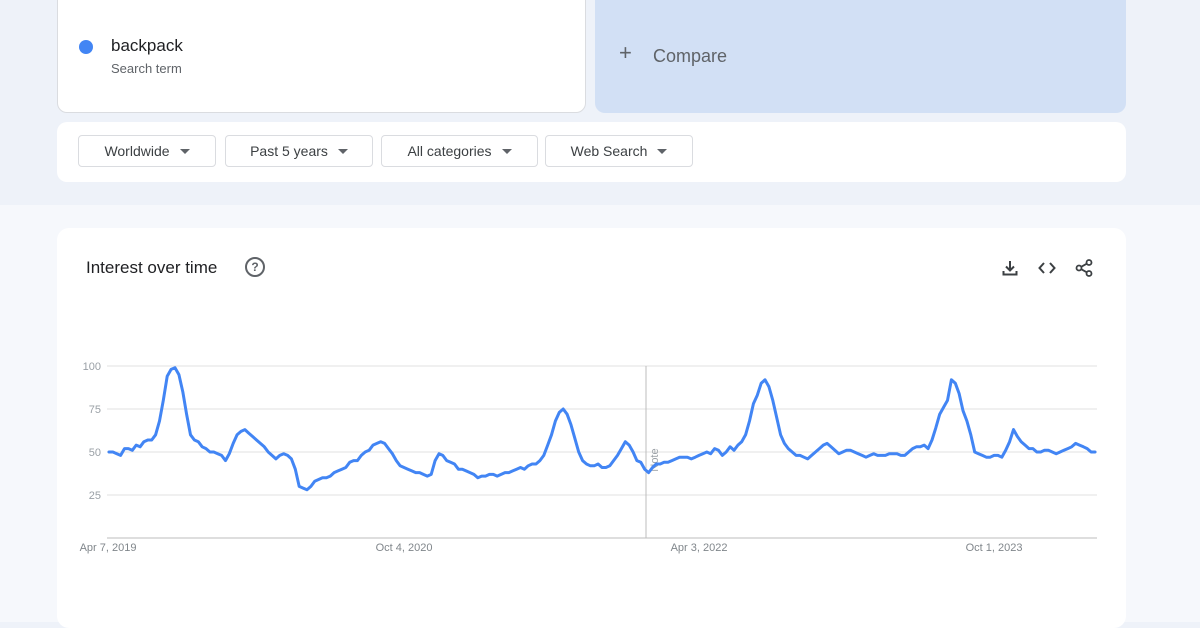 This screenshot has width=1200, height=628. Describe the element at coordinates (994, 548) in the screenshot. I see `x-tick-label: Oct 1, 2023` at that location.